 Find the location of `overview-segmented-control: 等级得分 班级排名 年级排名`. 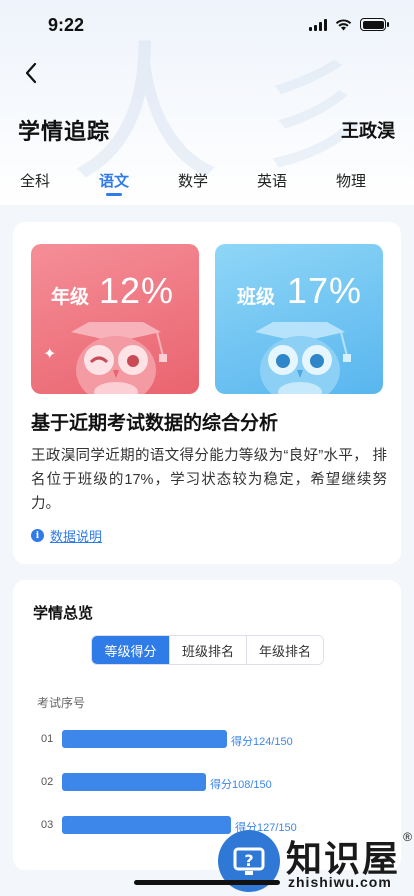

overview-segmented-control: 等级得分 班级排名 年级排名 is located at coordinates (207, 650).